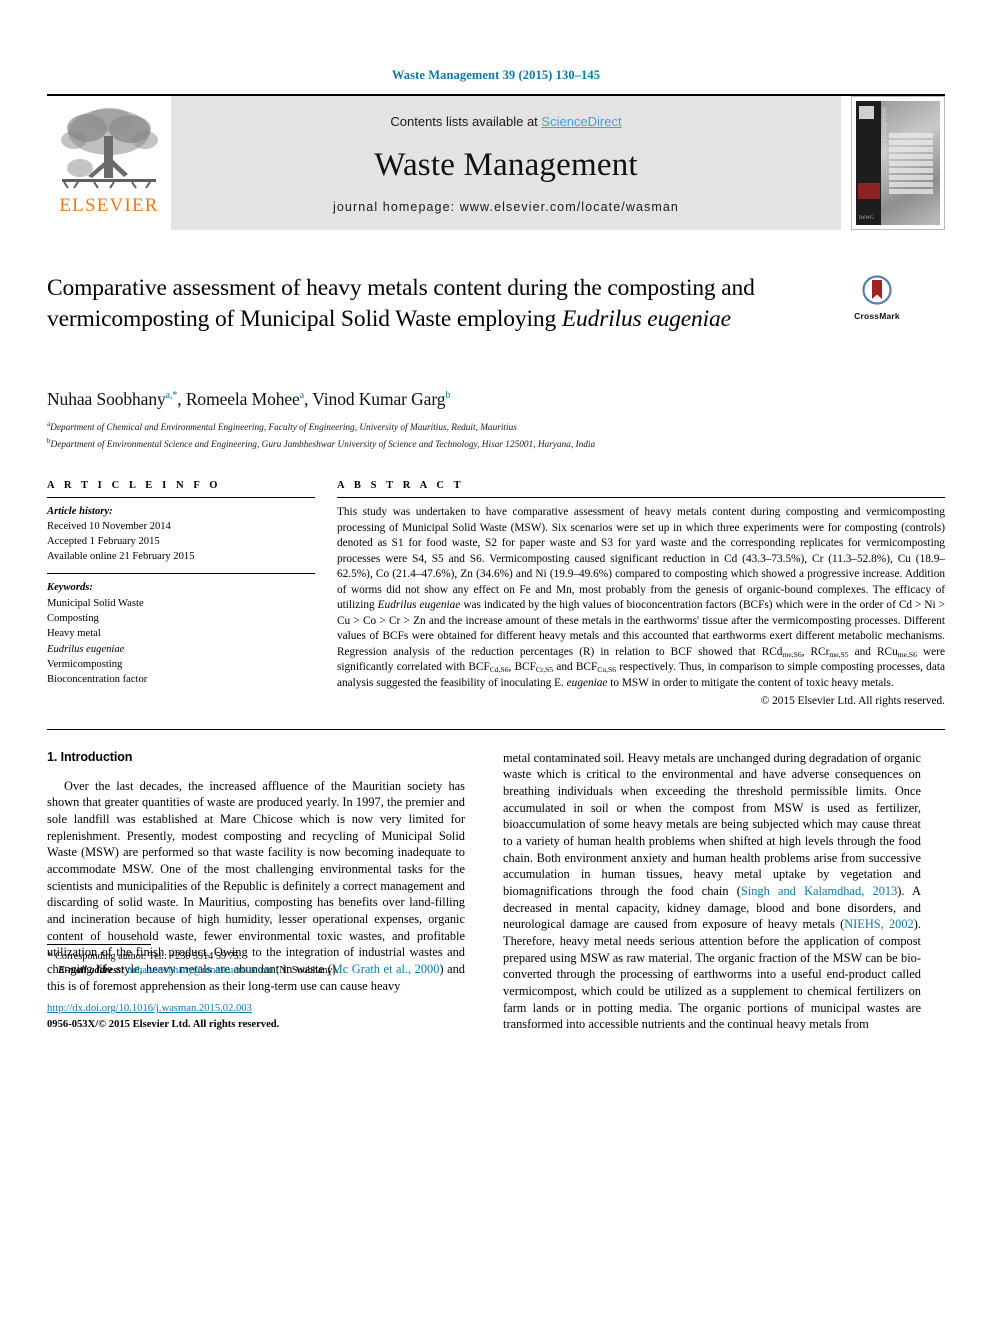  What do you see at coordinates (587, 682) in the screenshot?
I see `abstract-species-2: eugeniae` at bounding box center [587, 682].